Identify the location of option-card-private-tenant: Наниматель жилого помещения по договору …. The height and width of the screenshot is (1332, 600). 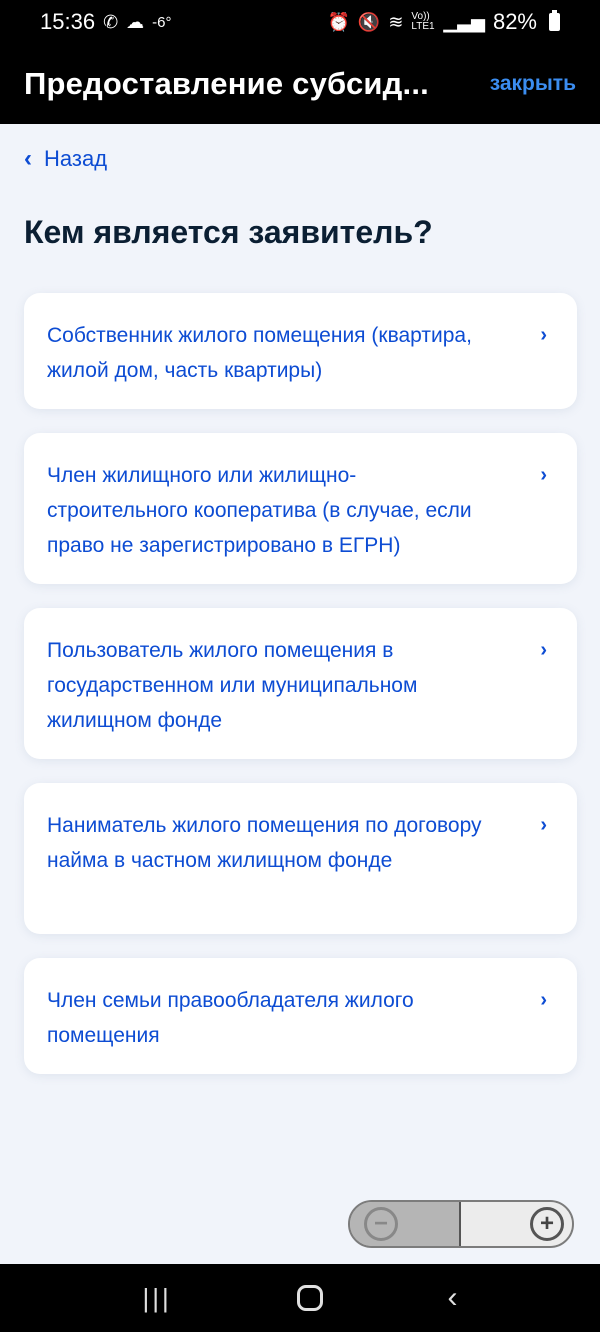
(300, 858).